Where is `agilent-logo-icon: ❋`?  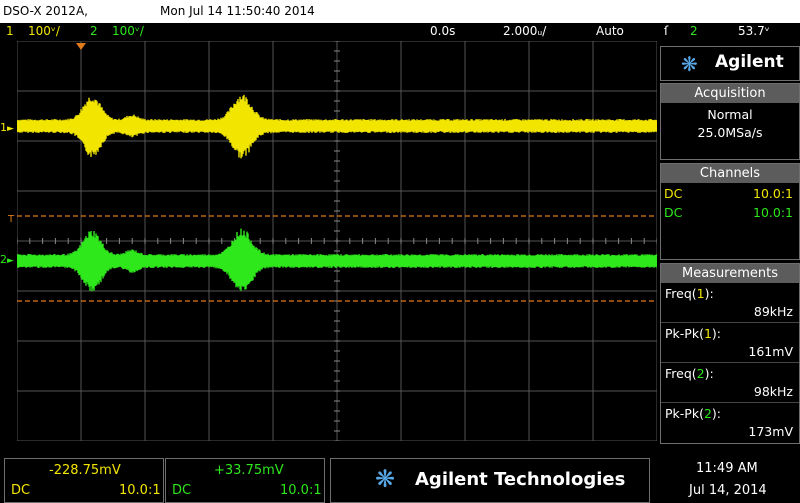 agilent-logo-icon: ❋ is located at coordinates (385, 479).